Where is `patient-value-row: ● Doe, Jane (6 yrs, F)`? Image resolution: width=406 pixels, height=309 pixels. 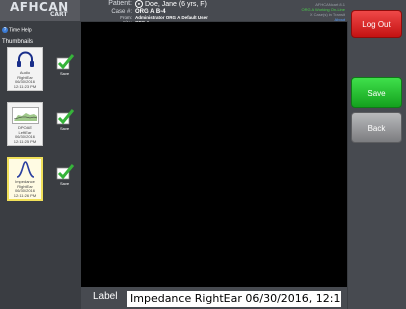
patient-value-row: ● Doe, Jane (6 yrs, F) is located at coordinates (171, 4).